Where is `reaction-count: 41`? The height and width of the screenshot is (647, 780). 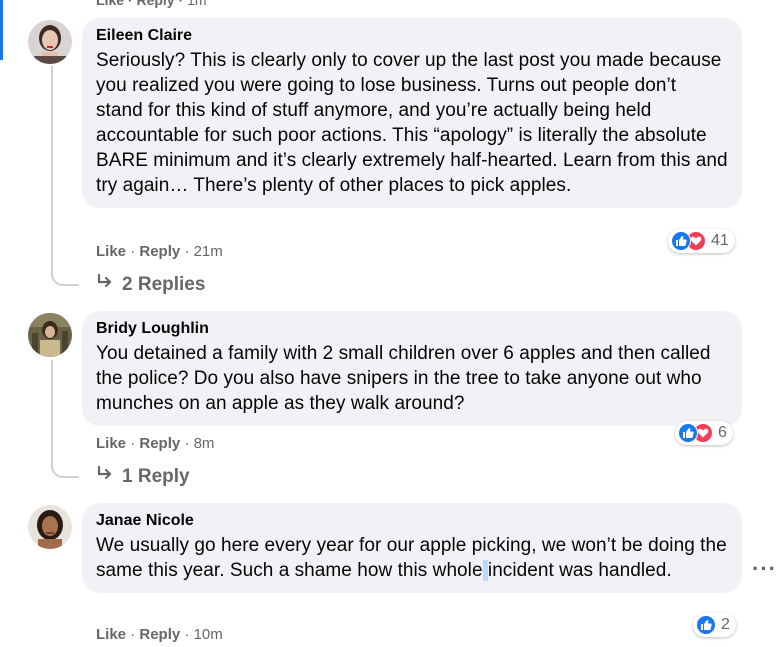
reaction-count: 41 is located at coordinates (720, 240).